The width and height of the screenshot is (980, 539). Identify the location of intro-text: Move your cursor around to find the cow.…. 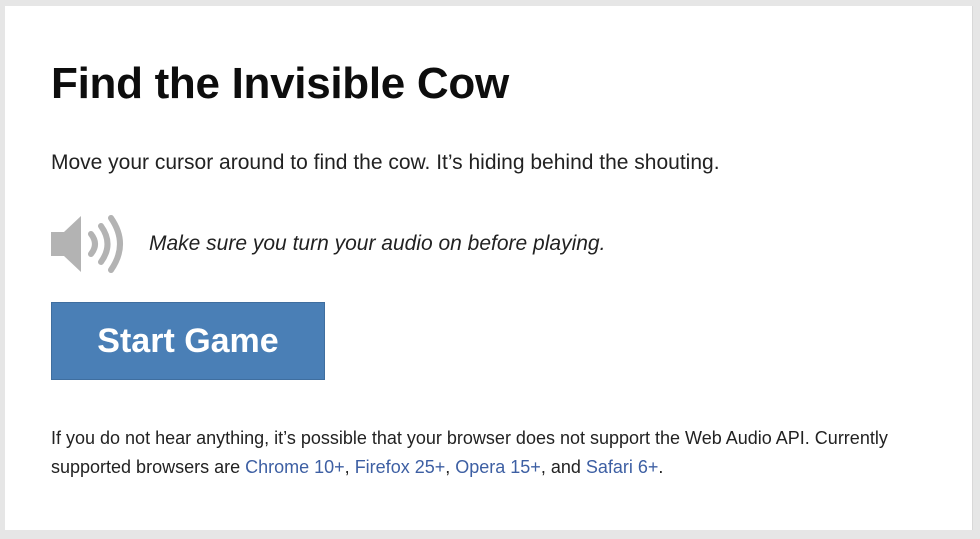
(385, 162).